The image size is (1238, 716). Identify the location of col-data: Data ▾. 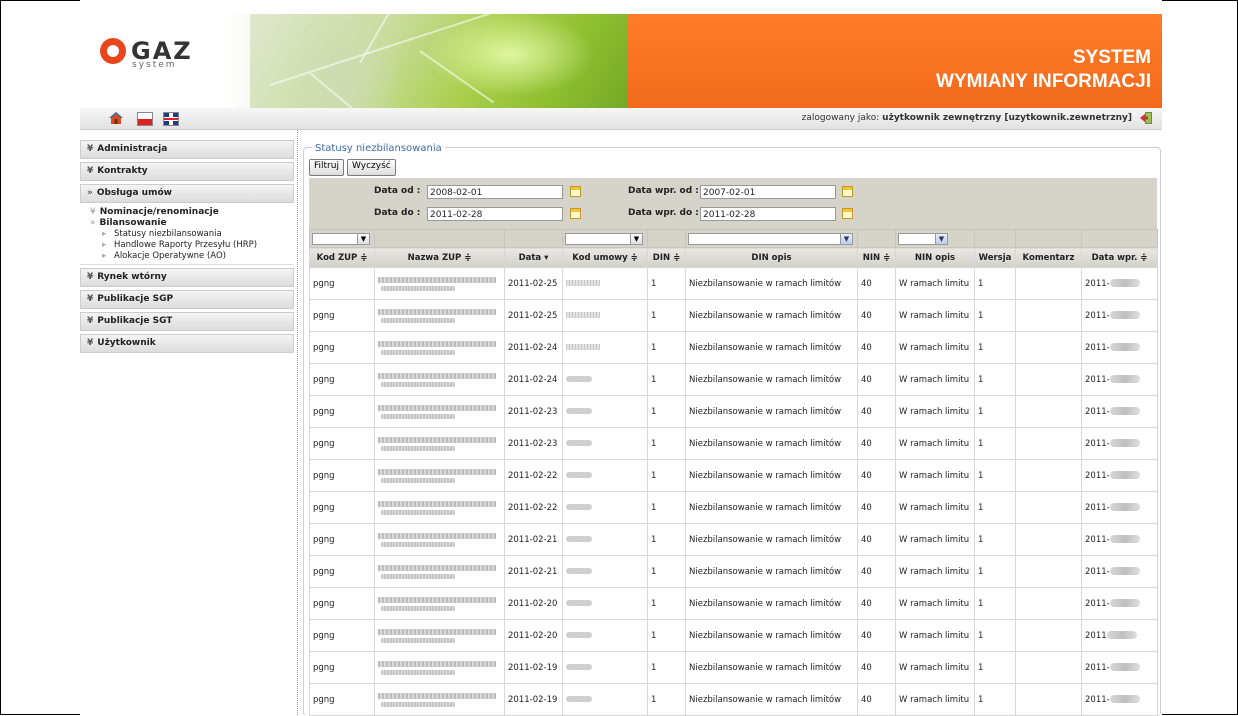
(533, 257).